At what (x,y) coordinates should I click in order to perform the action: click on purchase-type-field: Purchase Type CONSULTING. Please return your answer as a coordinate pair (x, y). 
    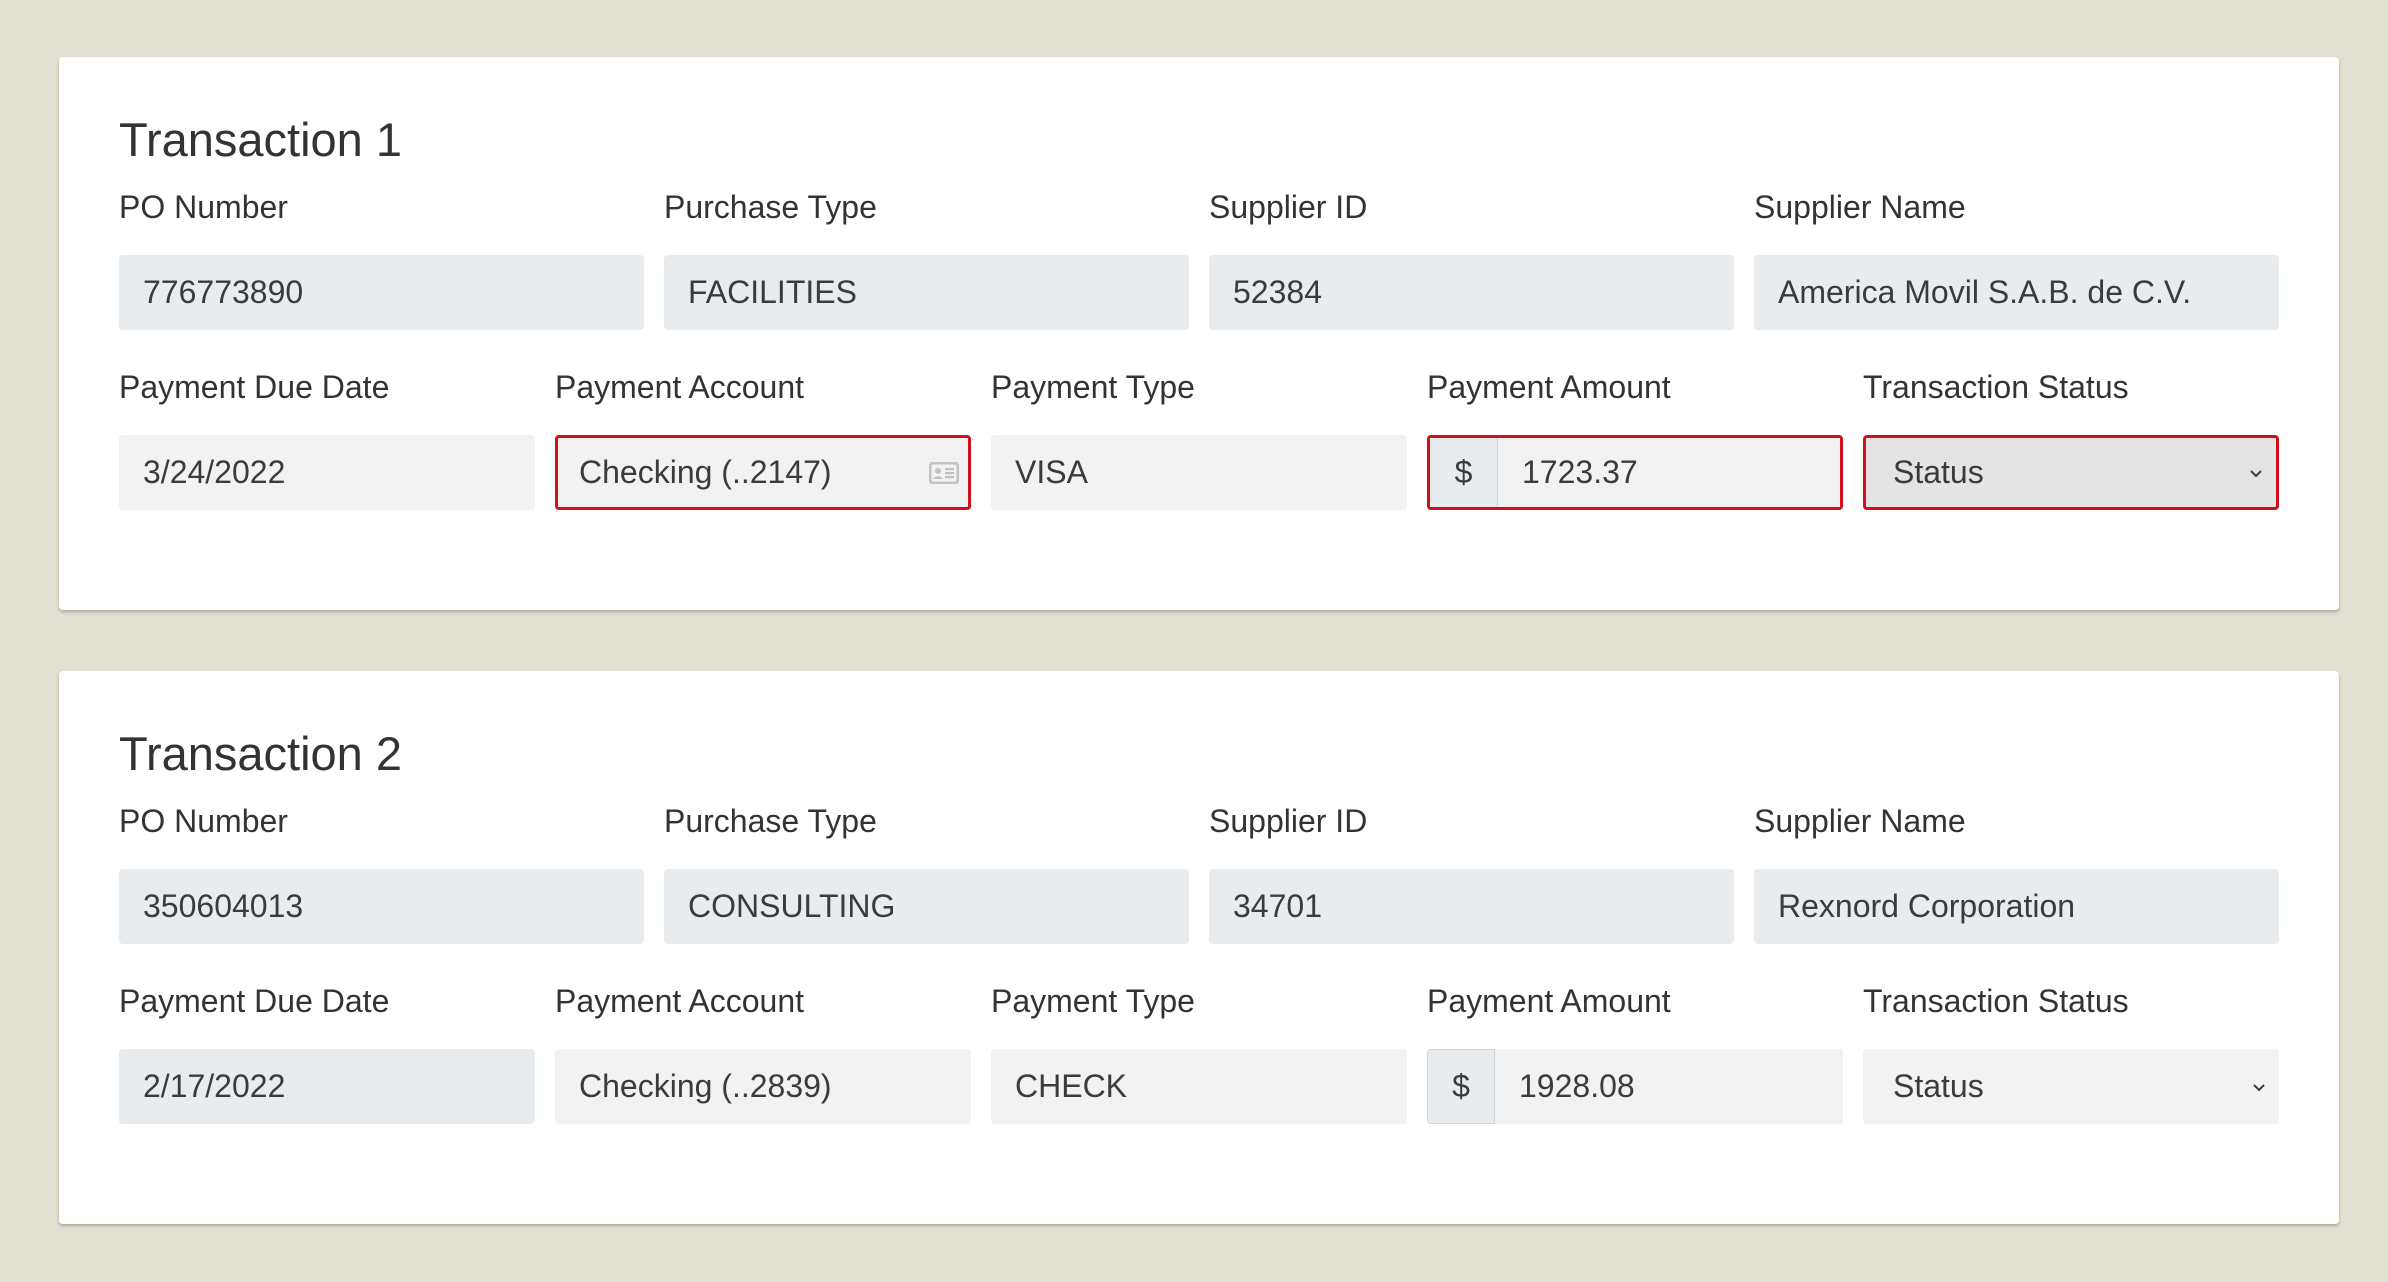
    Looking at the image, I should click on (926, 872).